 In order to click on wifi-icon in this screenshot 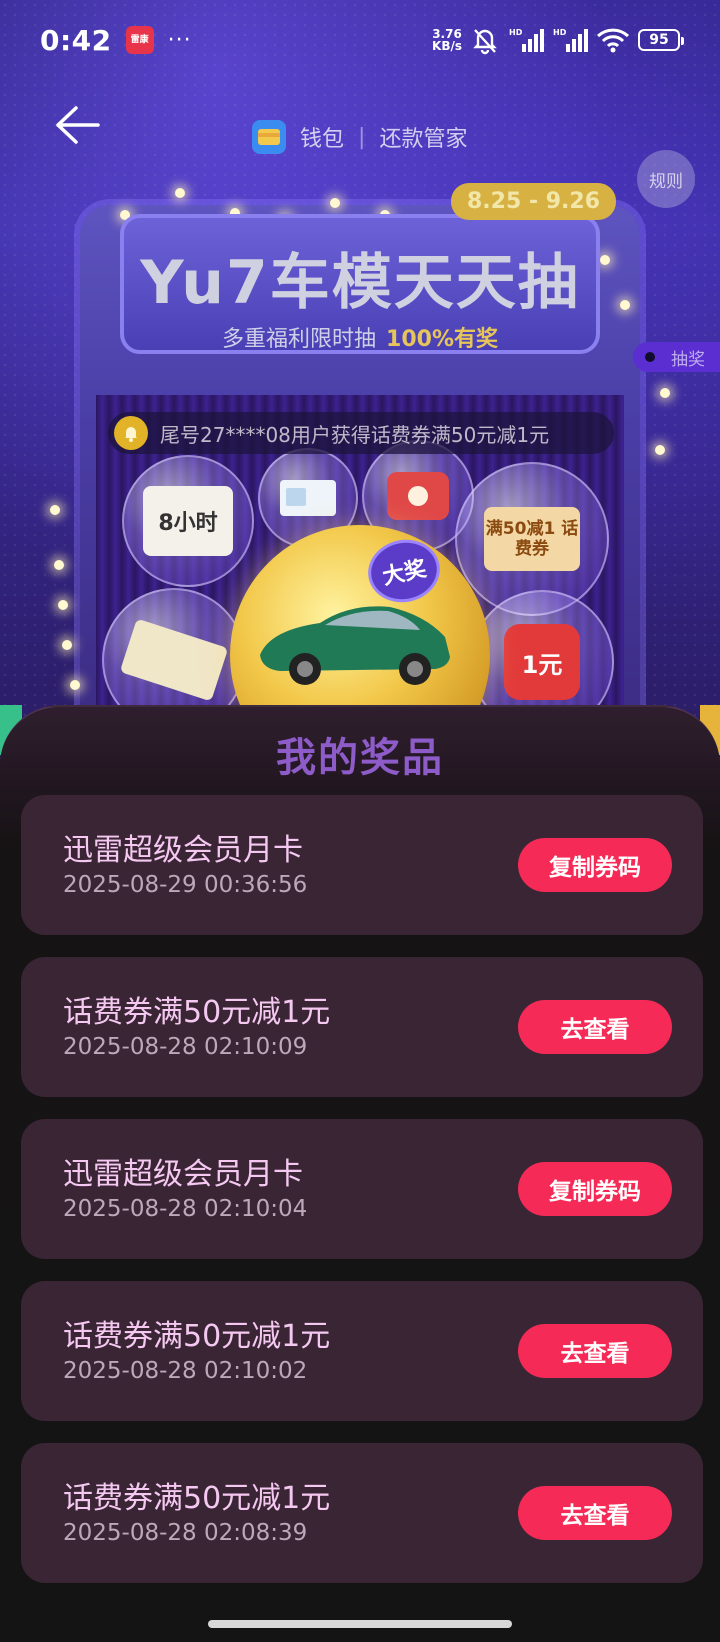, I will do `click(613, 40)`.